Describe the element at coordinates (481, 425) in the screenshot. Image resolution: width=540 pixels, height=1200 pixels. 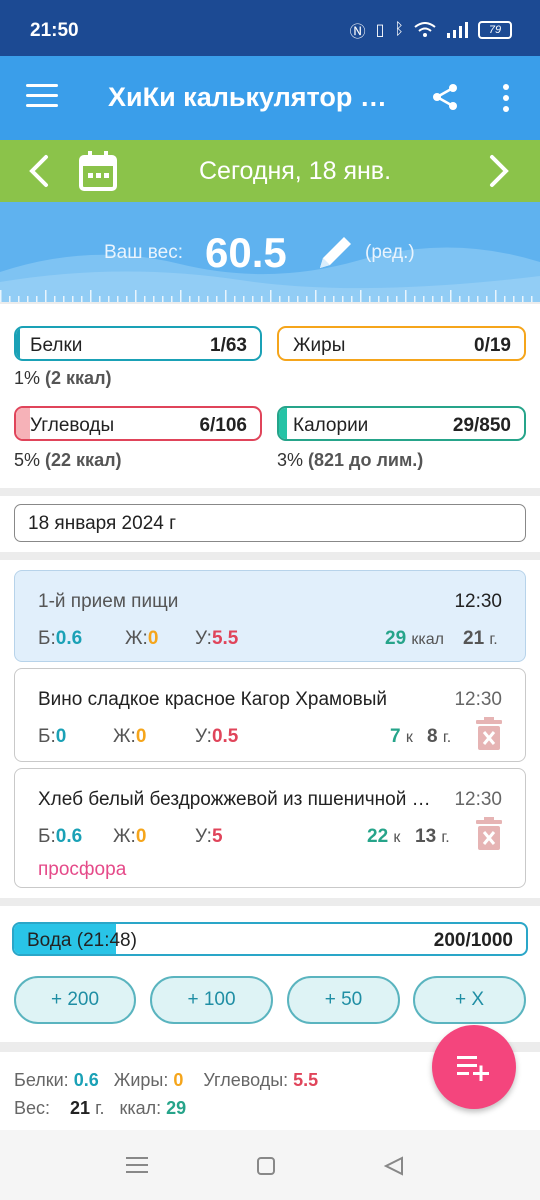
I see `calories-value: 29/850` at that location.